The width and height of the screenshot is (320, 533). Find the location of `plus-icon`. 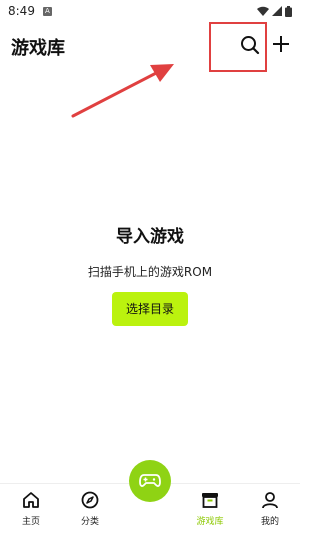

plus-icon is located at coordinates (281, 44).